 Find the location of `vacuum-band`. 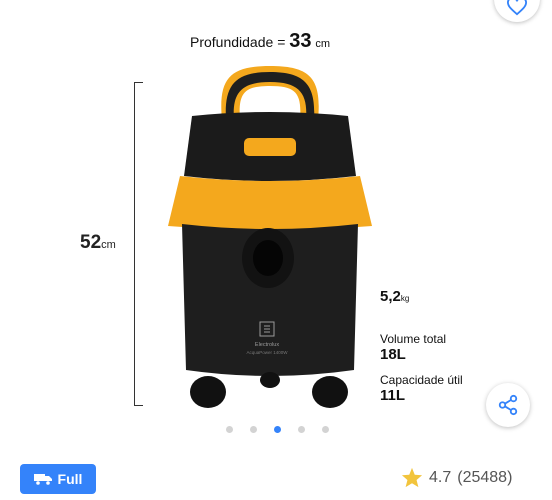

vacuum-band is located at coordinates (270, 203).